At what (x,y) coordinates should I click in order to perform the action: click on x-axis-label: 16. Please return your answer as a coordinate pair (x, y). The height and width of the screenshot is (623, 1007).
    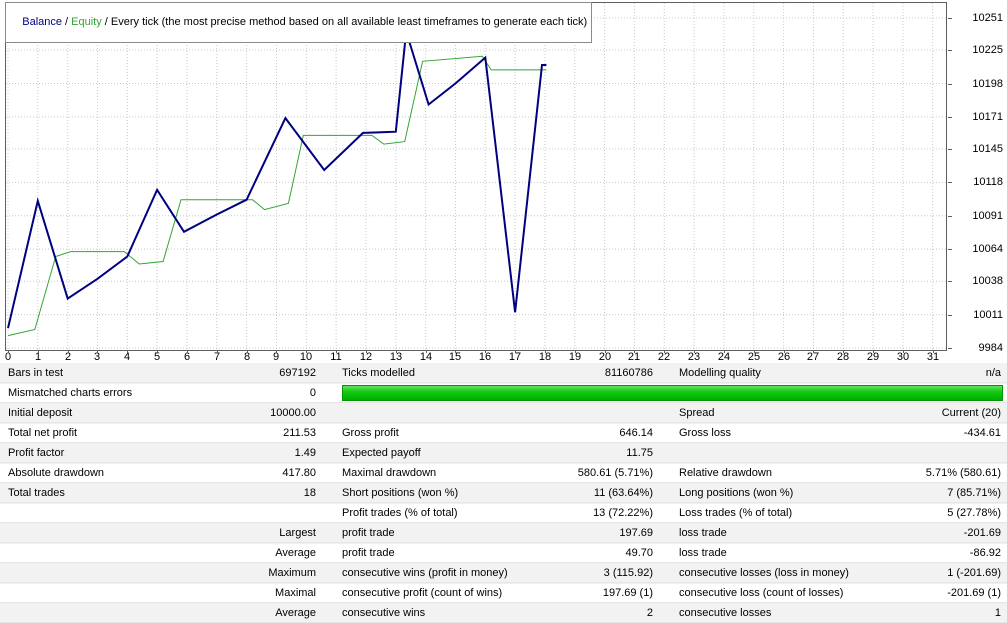
    Looking at the image, I should click on (485, 357).